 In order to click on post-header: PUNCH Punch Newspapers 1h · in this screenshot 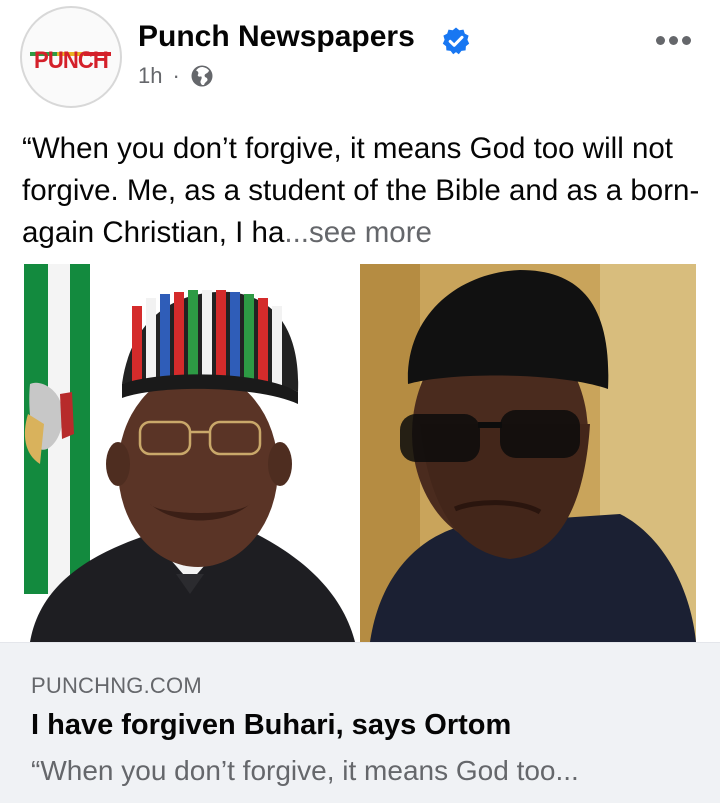, I will do `click(360, 55)`.